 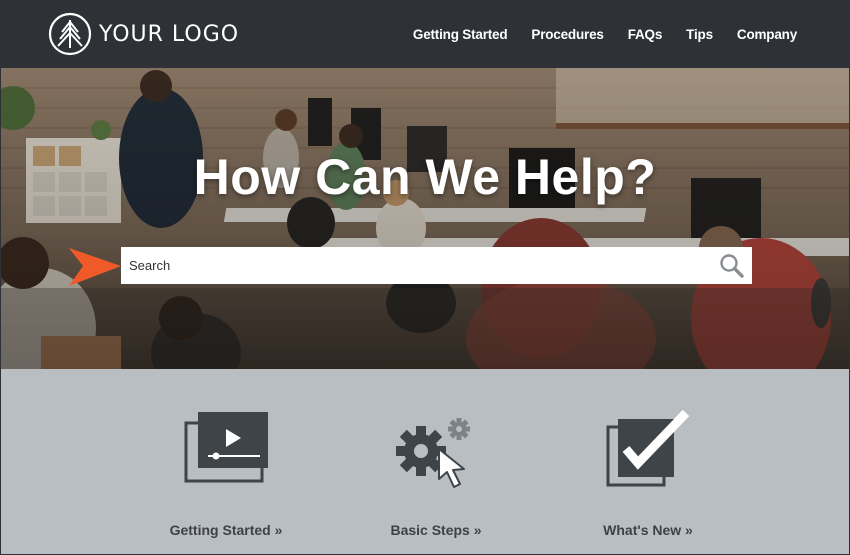 I want to click on feature-basic-steps-link: Basic Steps », so click(x=436, y=530).